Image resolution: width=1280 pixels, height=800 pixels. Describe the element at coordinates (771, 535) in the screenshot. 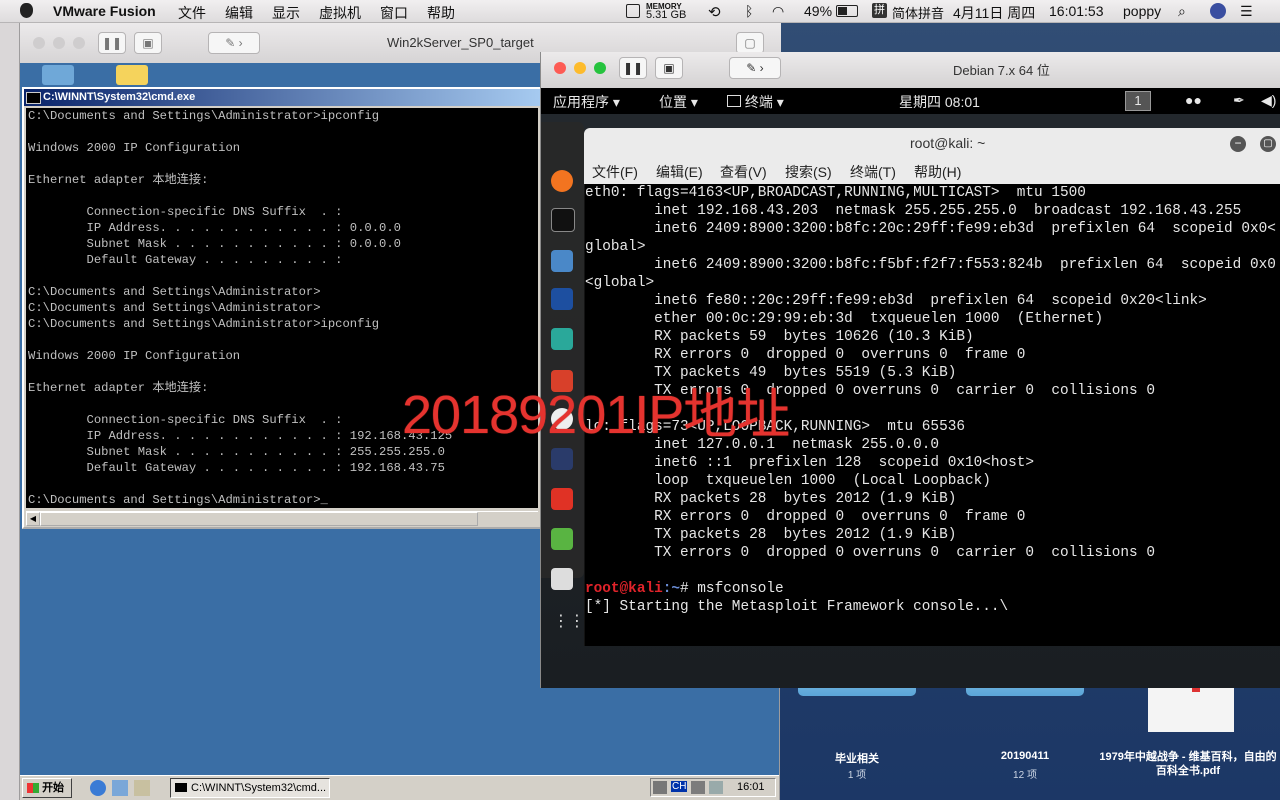

I see `terminal-line: TX packets 28 bytes 2012 (1.9 KiB)` at that location.